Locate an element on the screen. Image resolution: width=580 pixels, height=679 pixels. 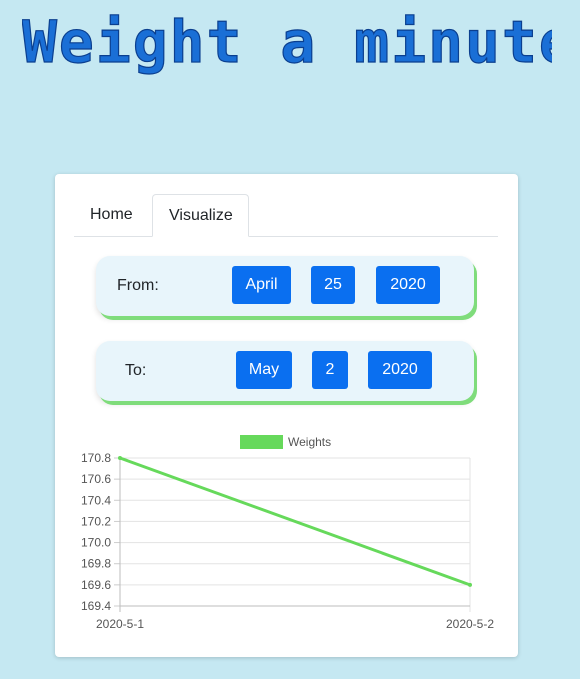
app-logo: Weight a minute is located at coordinates (287, 43).